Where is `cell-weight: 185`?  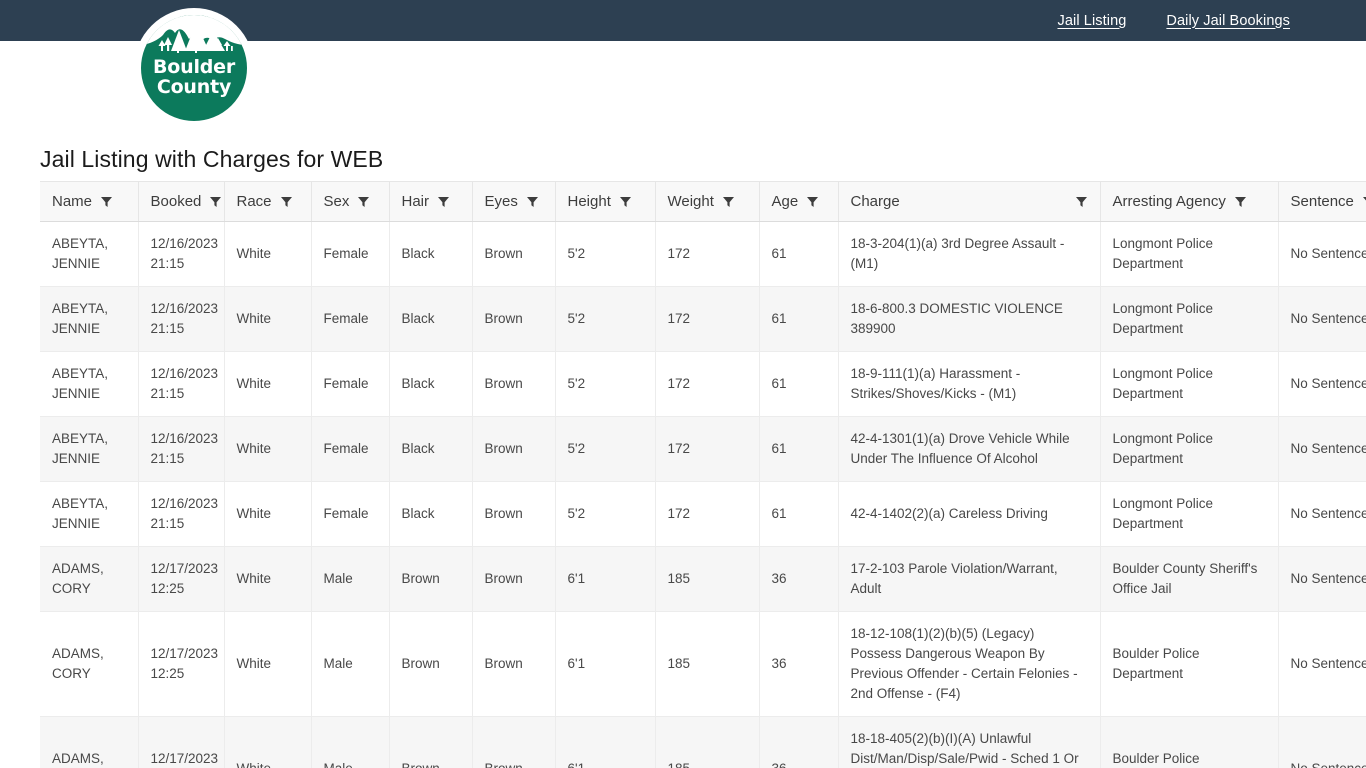 cell-weight: 185 is located at coordinates (707, 742).